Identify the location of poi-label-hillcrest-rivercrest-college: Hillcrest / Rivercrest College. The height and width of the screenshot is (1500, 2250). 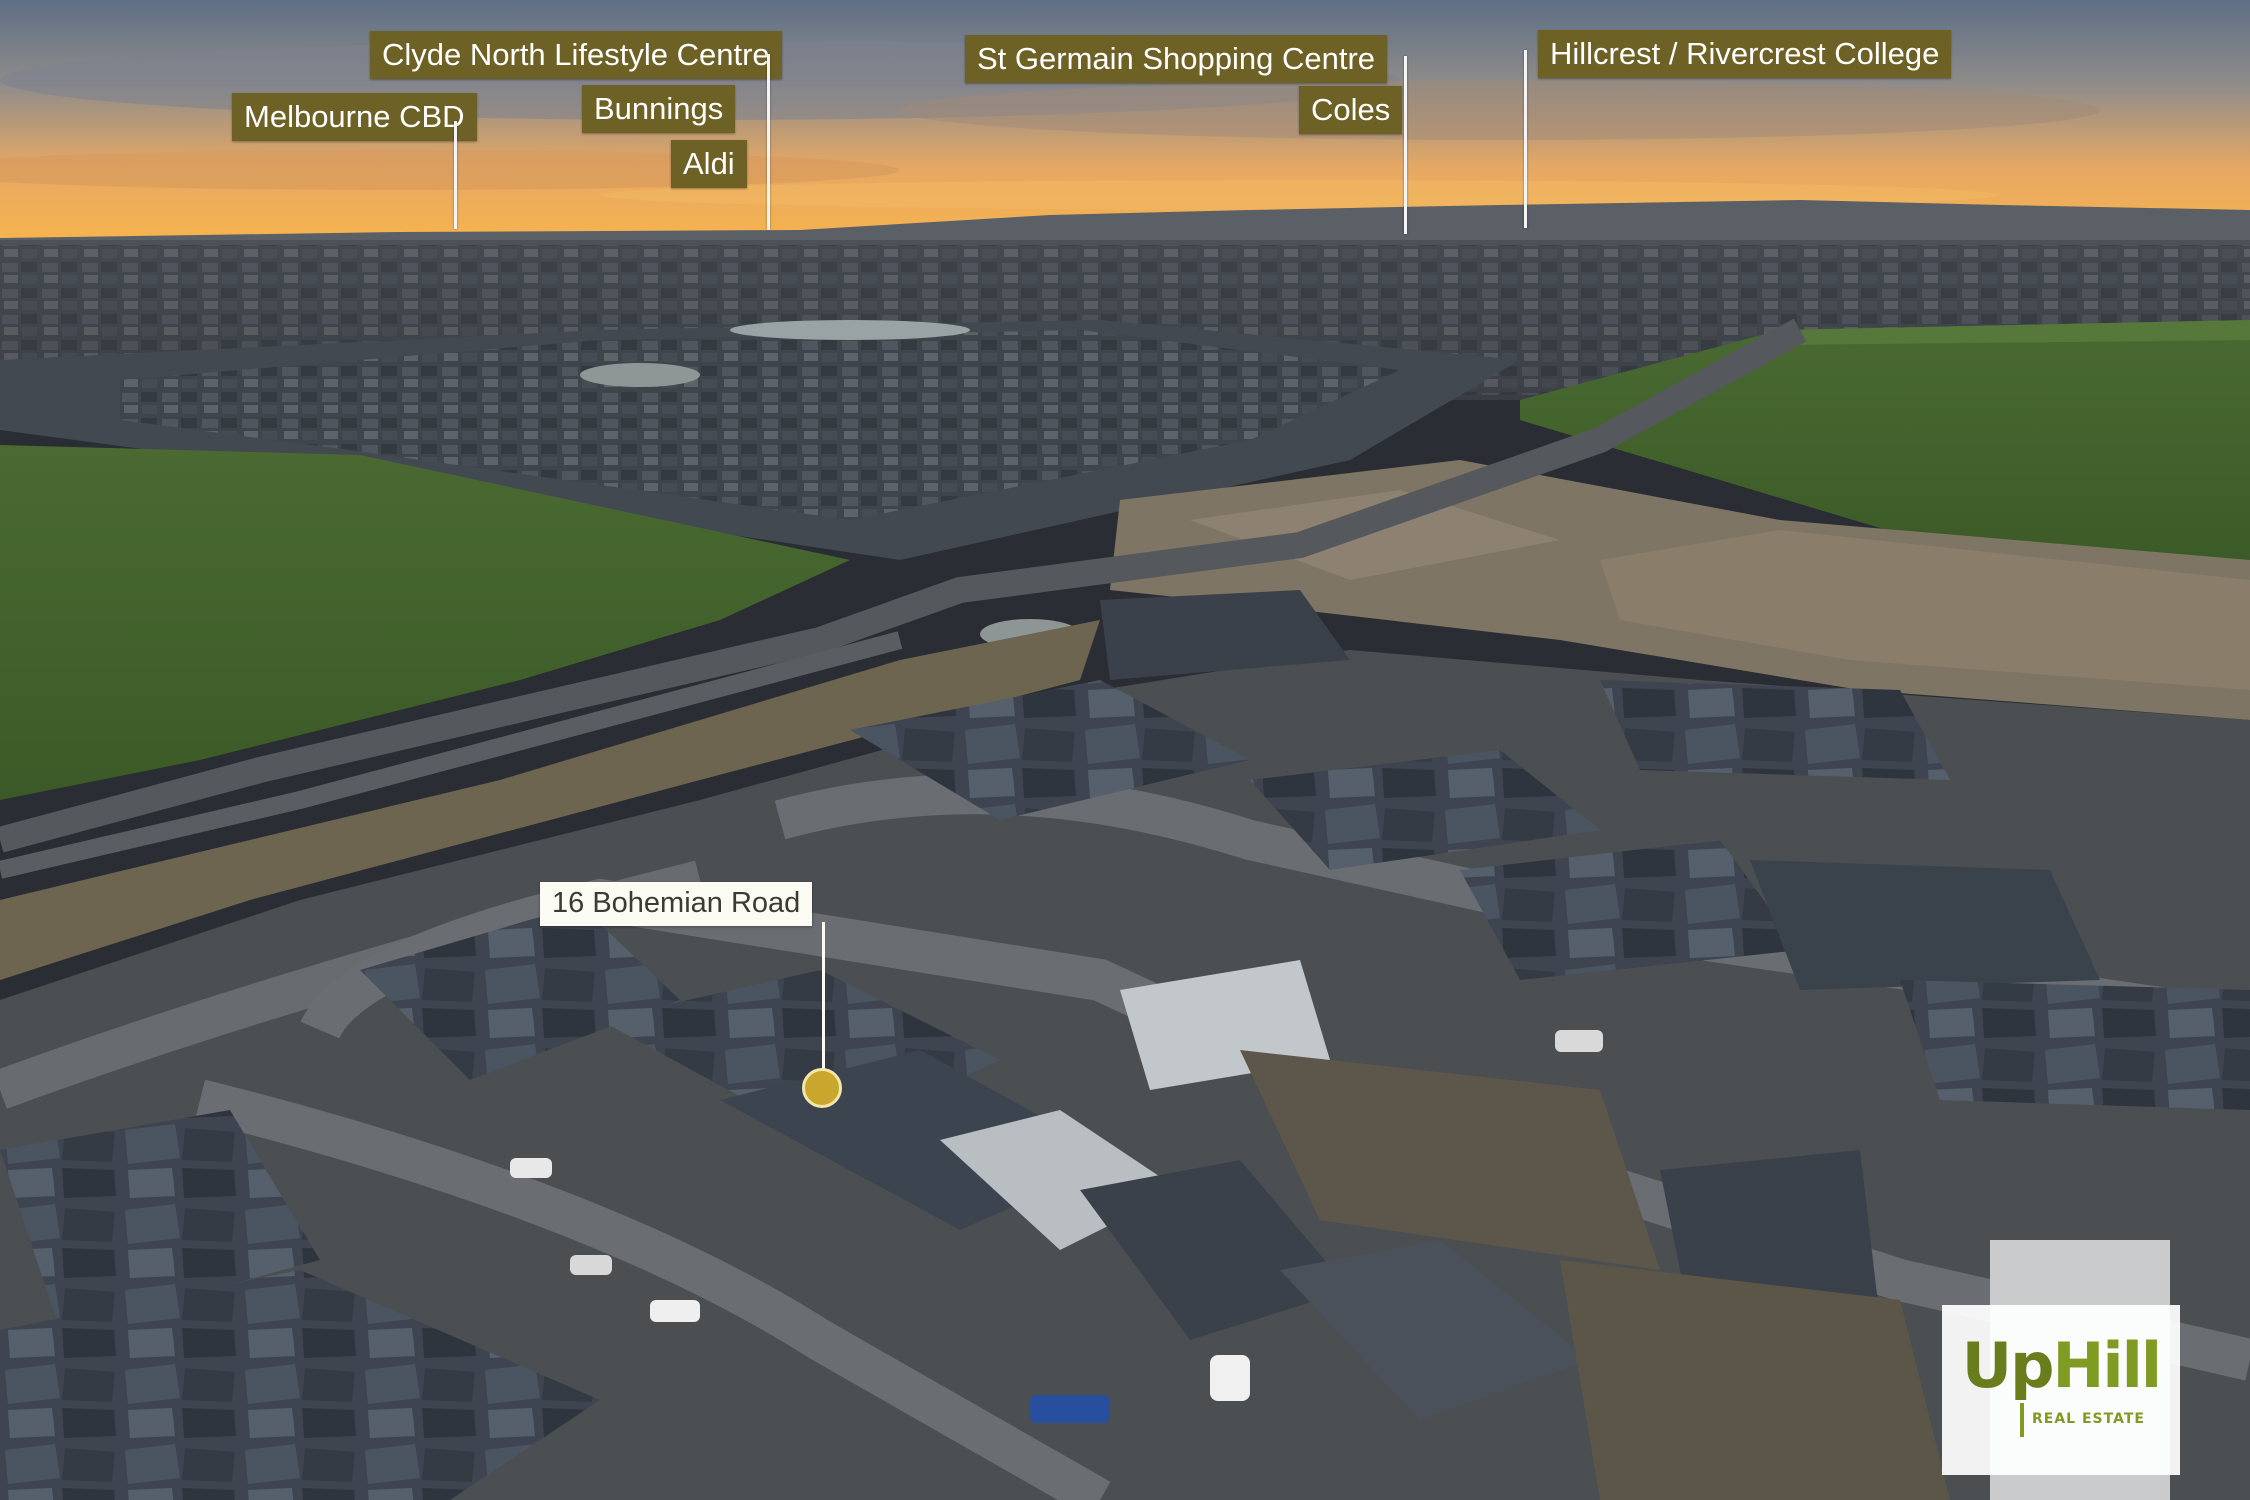
(1745, 54).